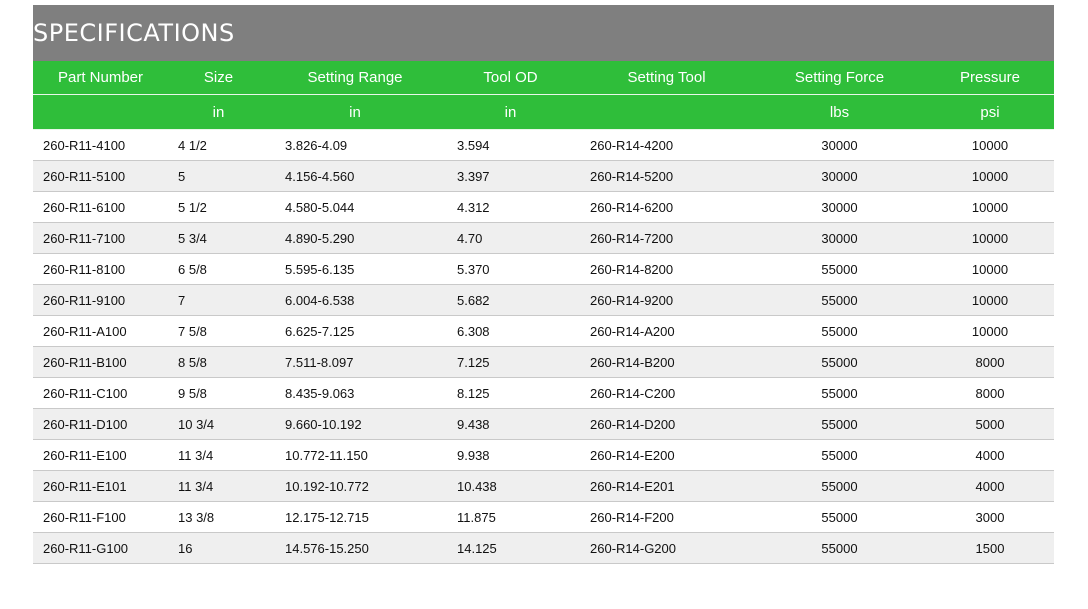  I want to click on size-cell: 5, so click(218, 176).